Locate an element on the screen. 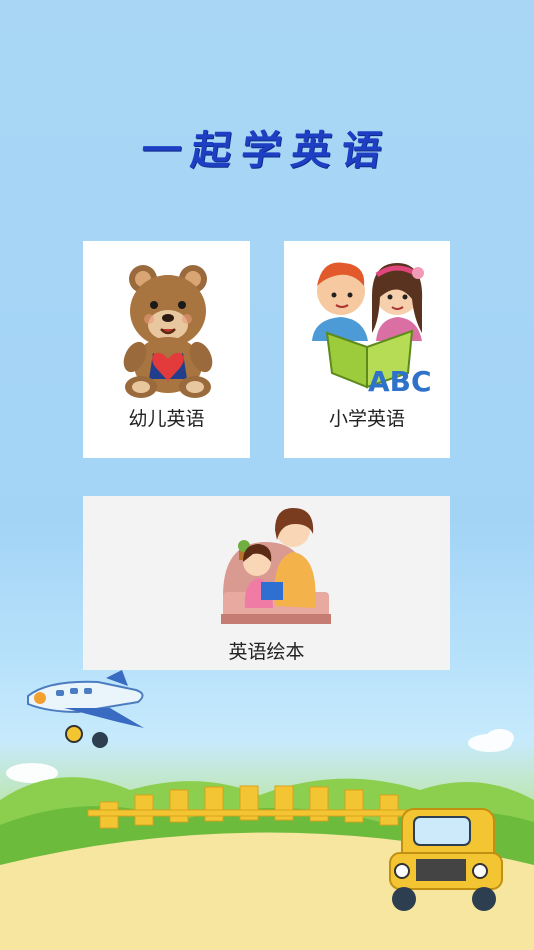  fence-decoration is located at coordinates (248, 807).